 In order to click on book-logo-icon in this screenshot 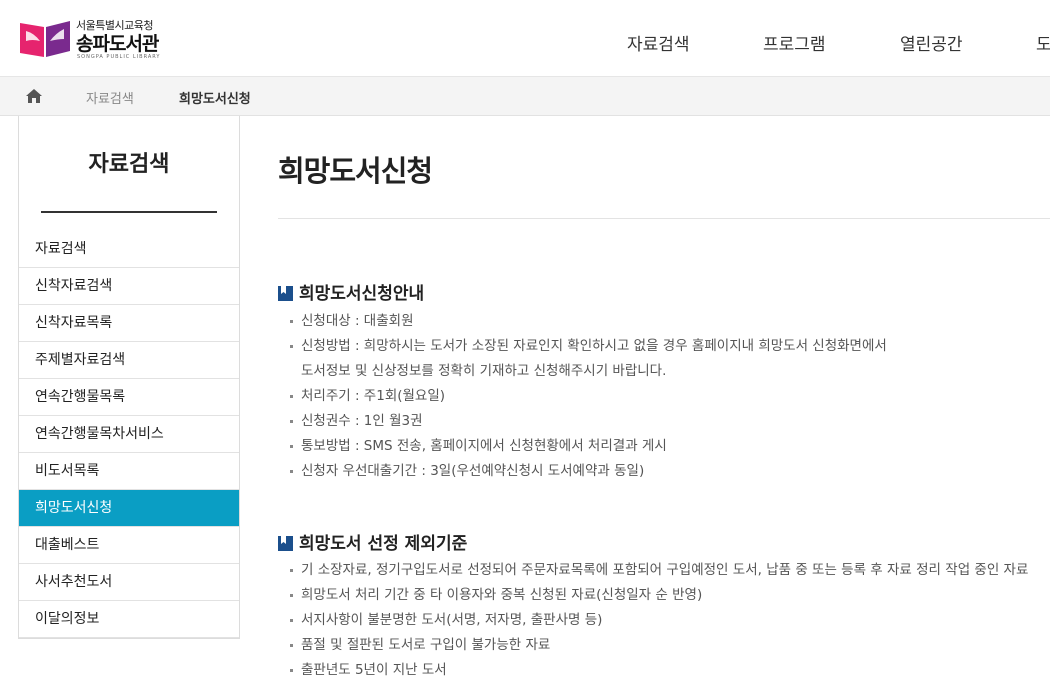, I will do `click(45, 39)`.